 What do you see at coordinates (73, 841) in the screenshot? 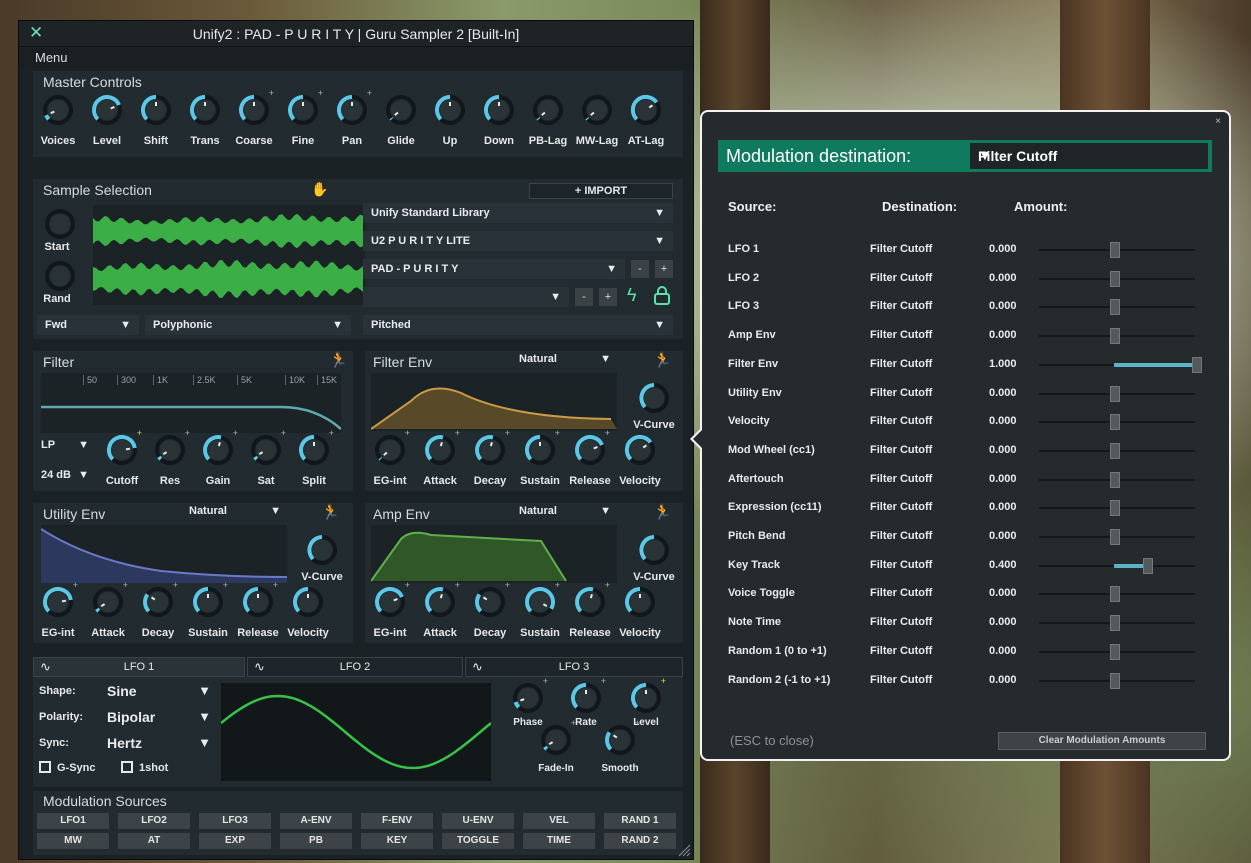
I see `mod-source-button-mw: MW` at bounding box center [73, 841].